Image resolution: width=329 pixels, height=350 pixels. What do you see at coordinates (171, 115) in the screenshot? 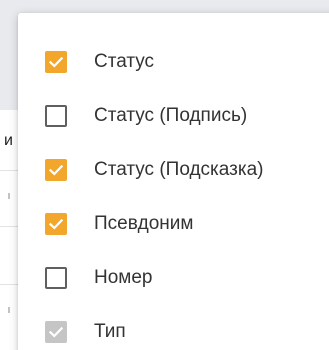
I see `menu-item-label: Статус (Подпись)` at bounding box center [171, 115].